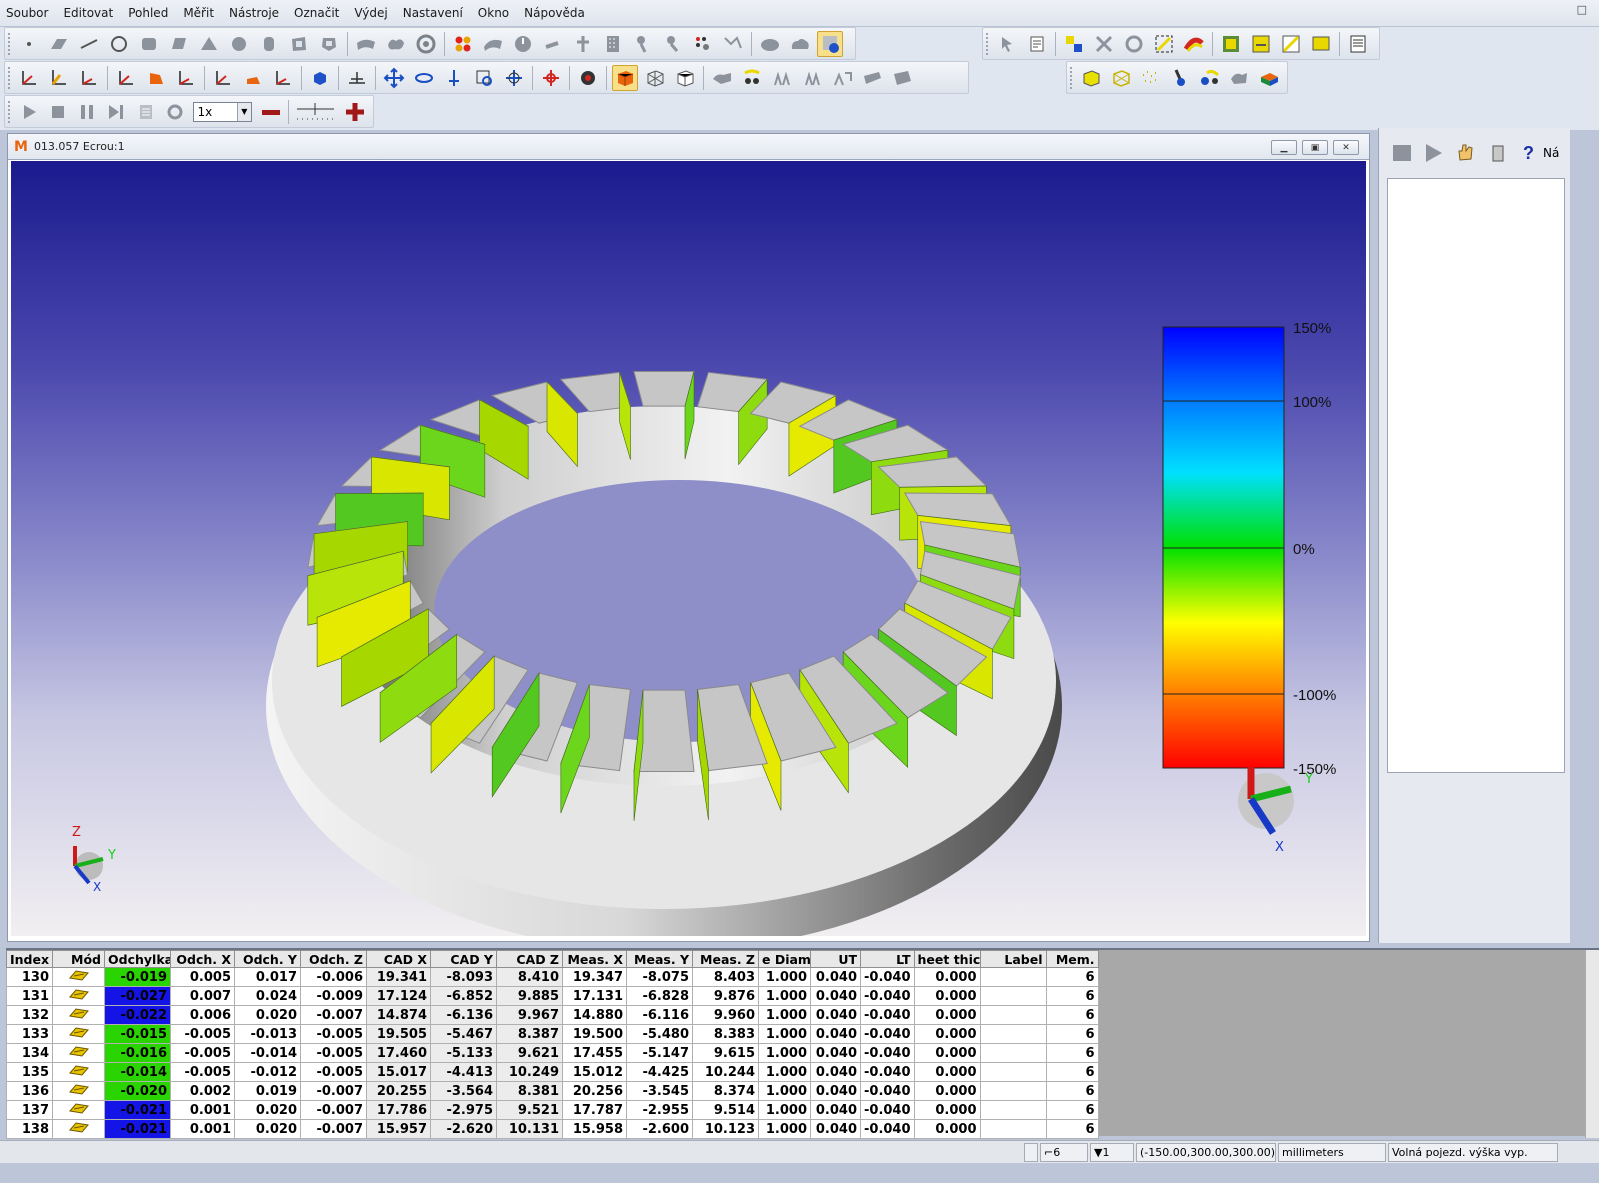  I want to click on chevron-down-icon: ▼, so click(243, 111).